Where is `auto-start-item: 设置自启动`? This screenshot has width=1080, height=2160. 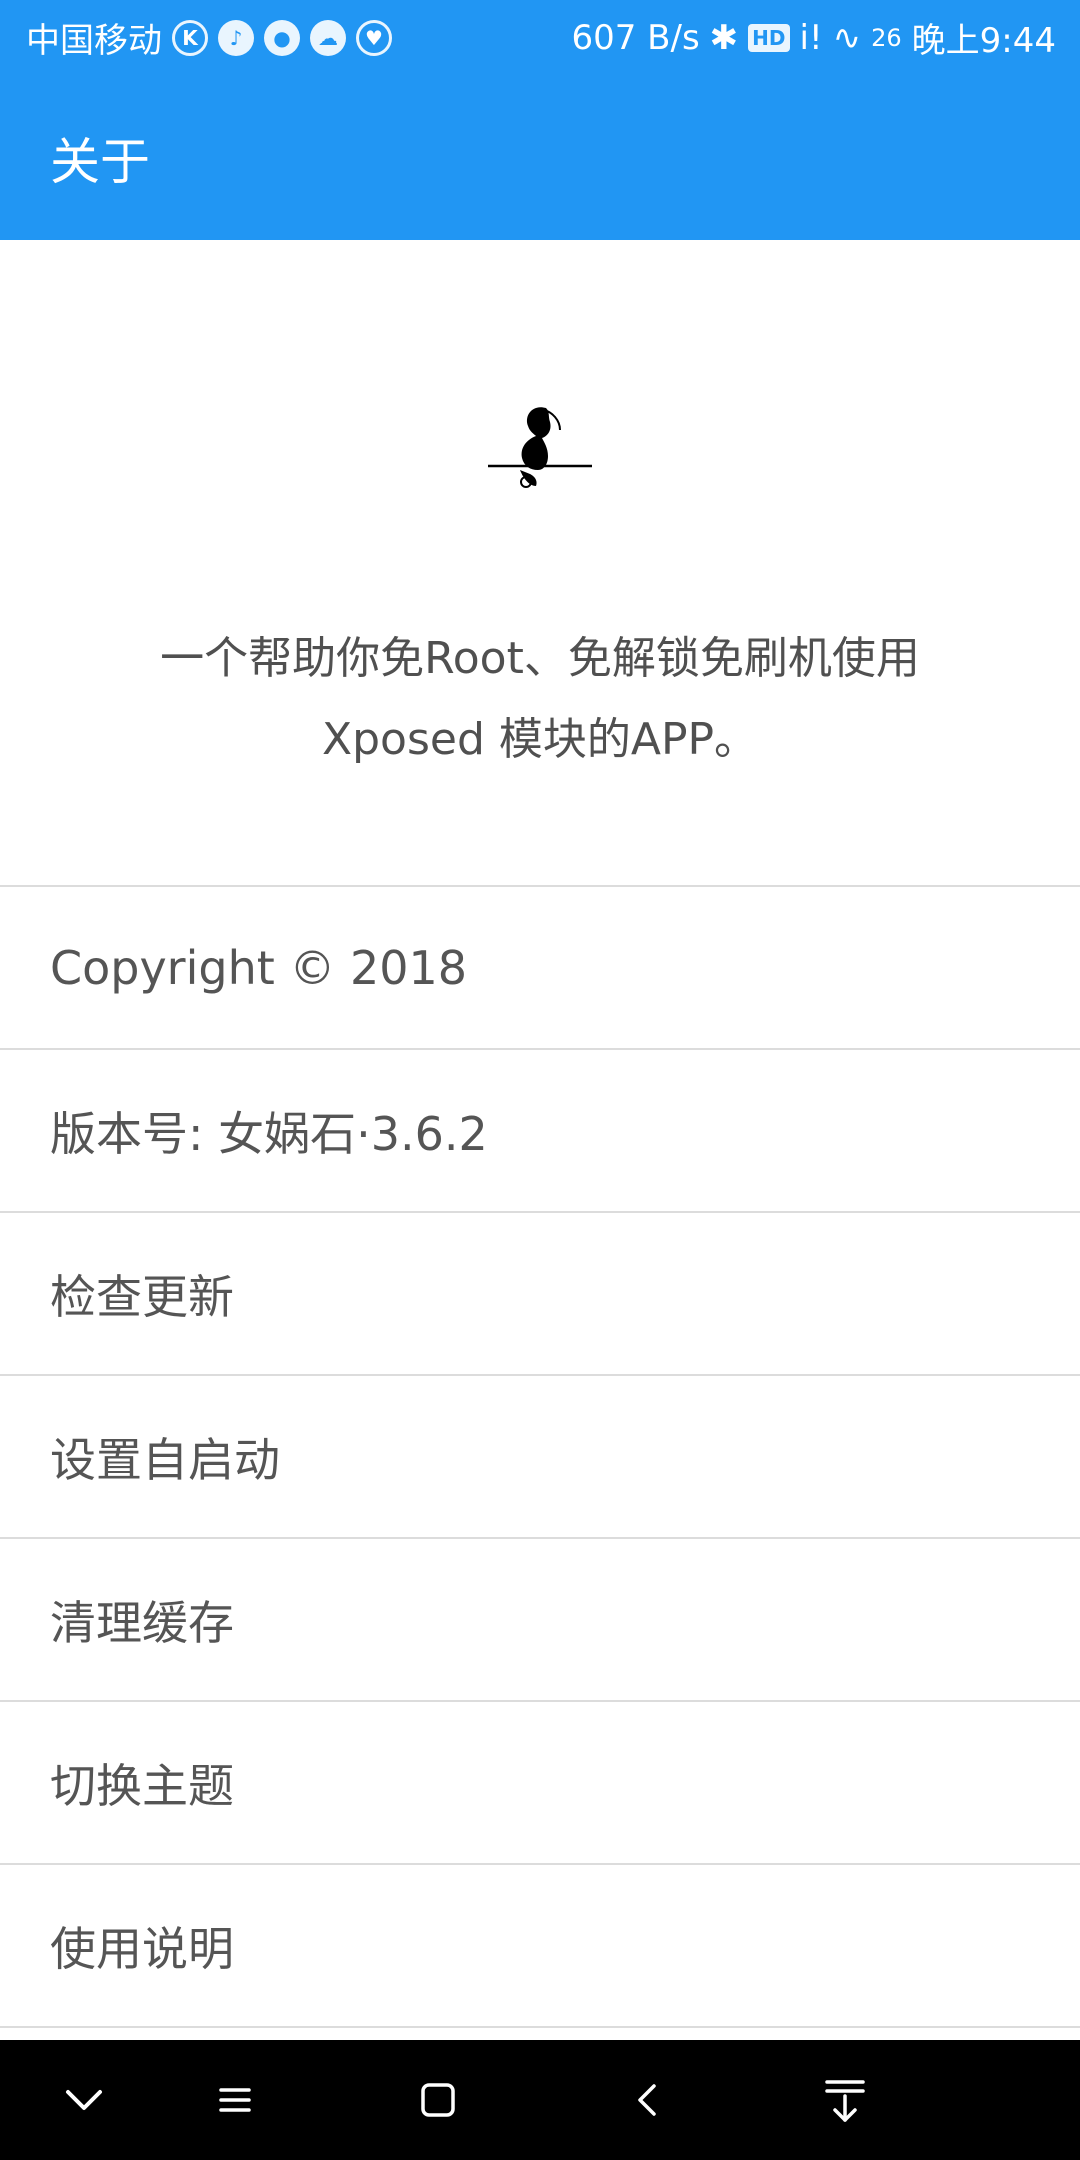 auto-start-item: 设置自启动 is located at coordinates (540, 1456).